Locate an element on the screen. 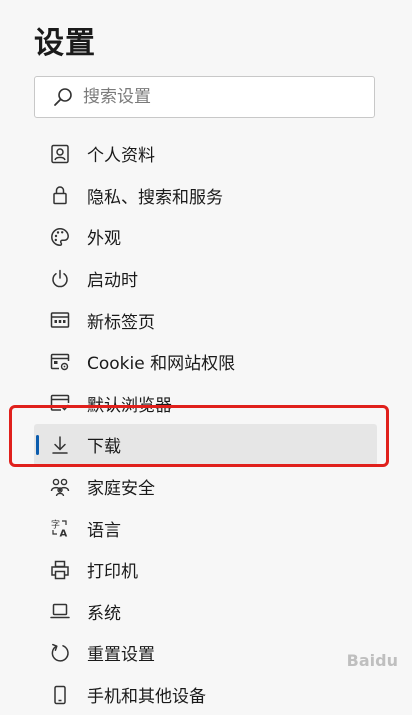 The height and width of the screenshot is (715, 412). nav-item-label: 个人资料 is located at coordinates (121, 156).